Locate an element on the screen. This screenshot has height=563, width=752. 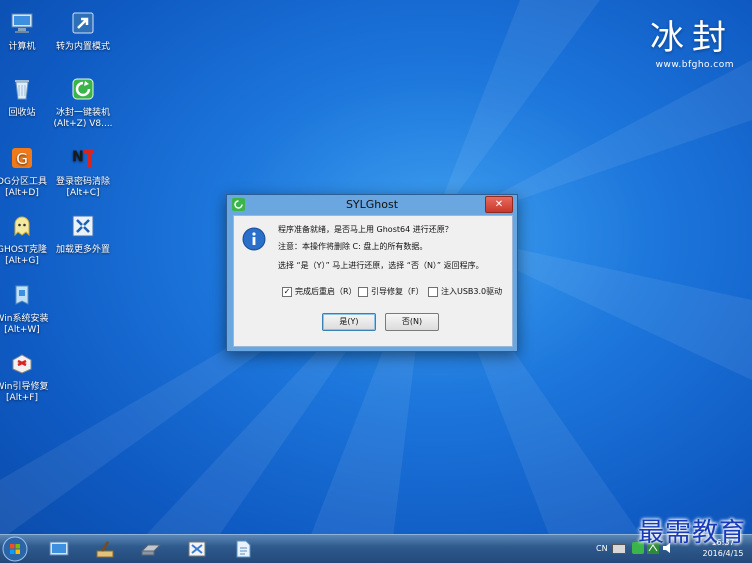
cleanup-tool-icon is located at coordinates (105, 549).